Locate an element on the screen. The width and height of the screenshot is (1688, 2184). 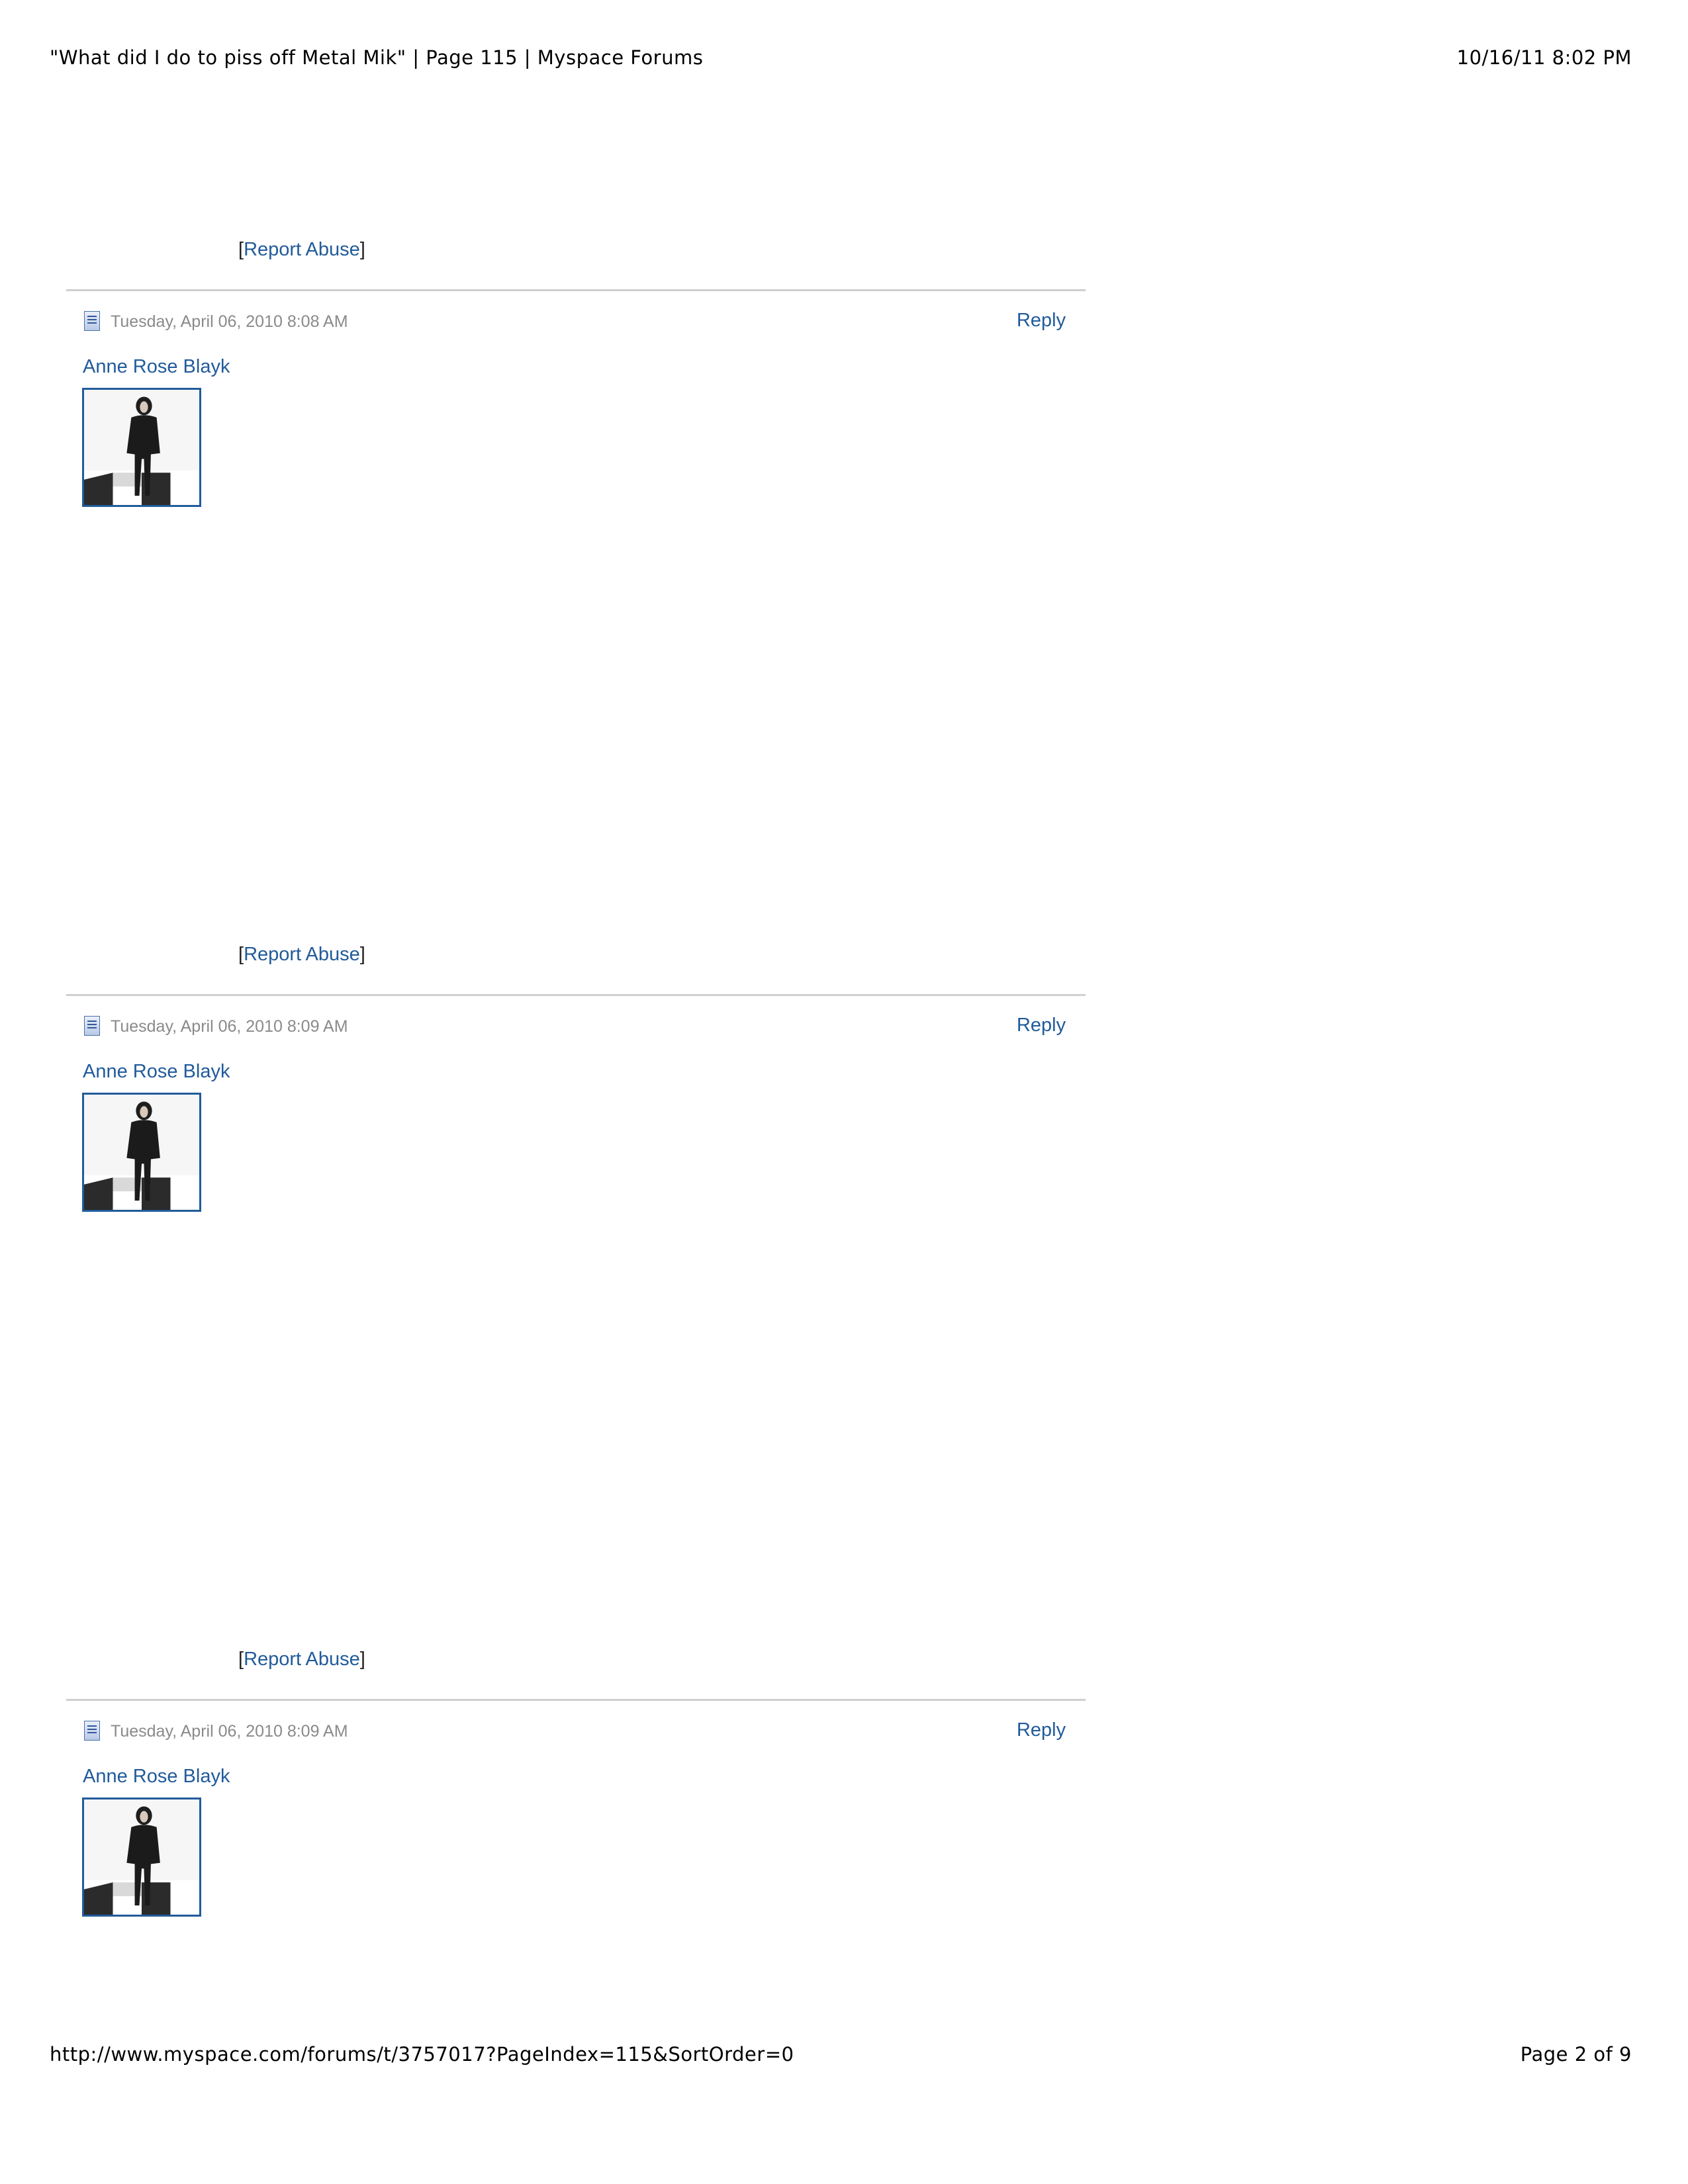
post-date: Tuesday, April 06, 2010 8:08 AM is located at coordinates (229, 321).